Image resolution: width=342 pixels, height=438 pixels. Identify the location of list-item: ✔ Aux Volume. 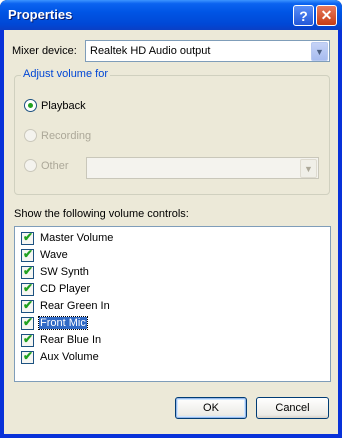
(170, 357).